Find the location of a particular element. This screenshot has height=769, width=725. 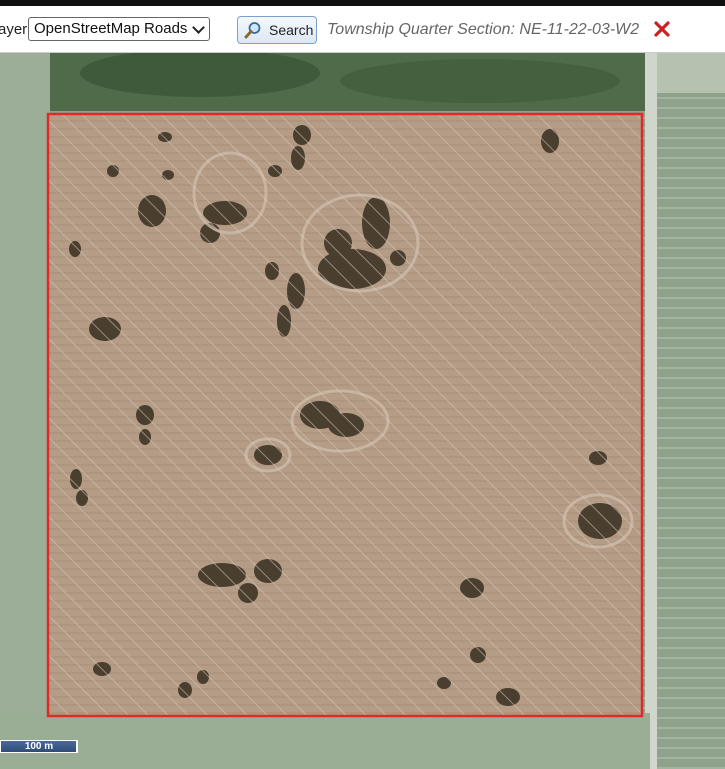

search-icon is located at coordinates (252, 30).